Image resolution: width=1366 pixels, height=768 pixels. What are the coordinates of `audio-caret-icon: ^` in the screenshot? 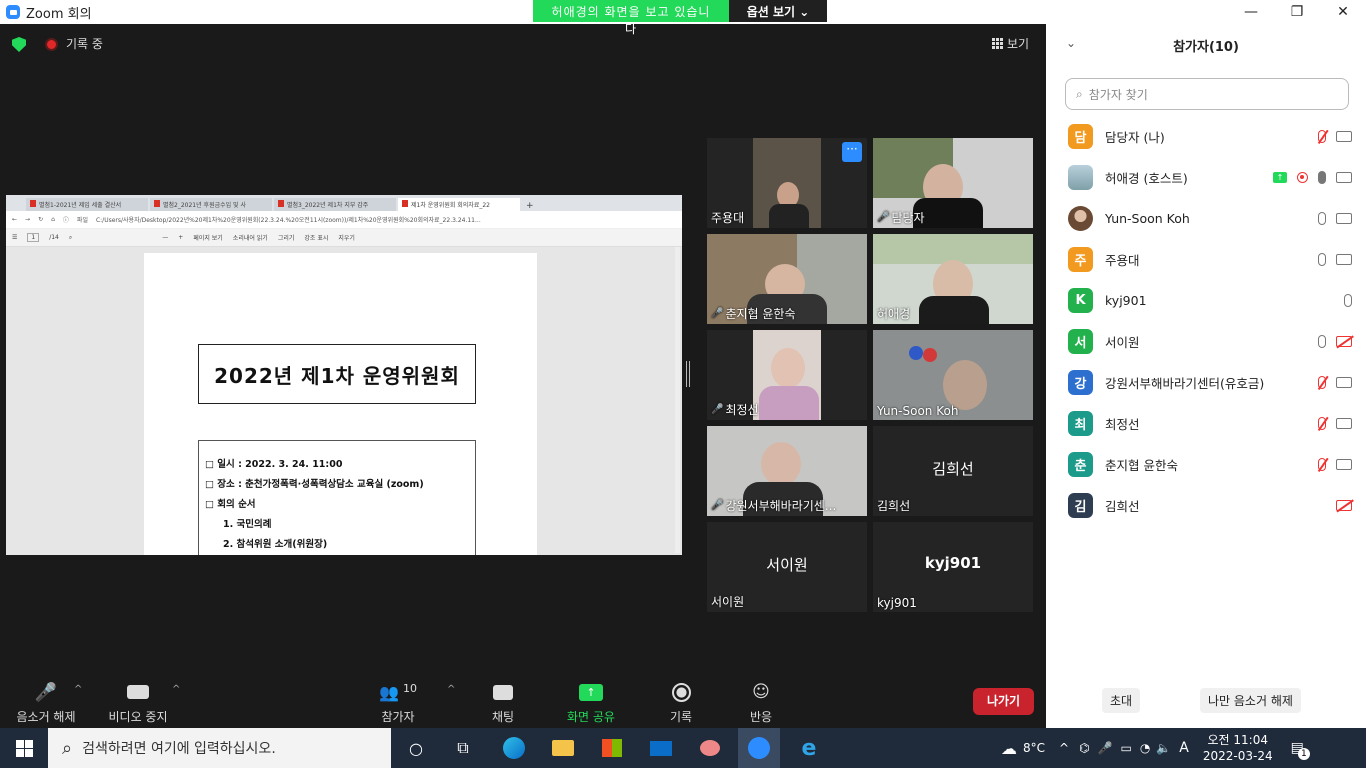 It's located at (78, 689).